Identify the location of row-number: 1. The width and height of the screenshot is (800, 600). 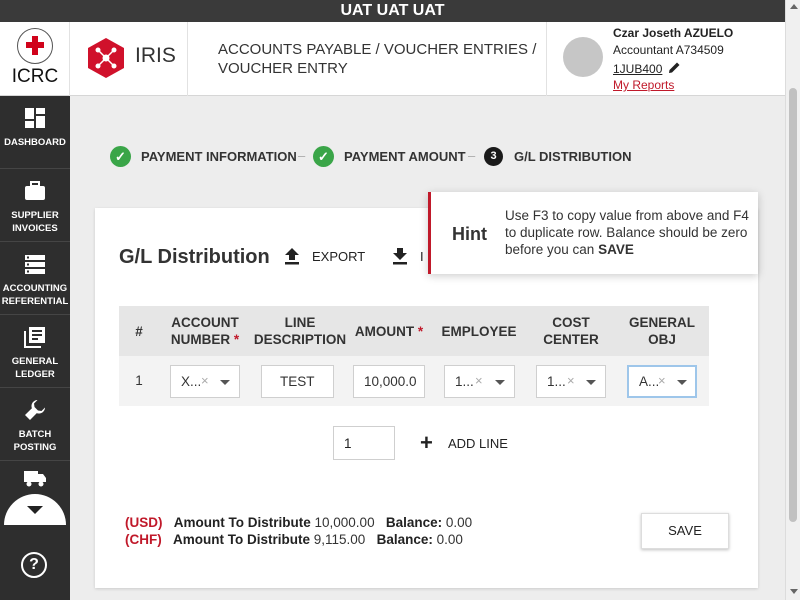
(139, 380).